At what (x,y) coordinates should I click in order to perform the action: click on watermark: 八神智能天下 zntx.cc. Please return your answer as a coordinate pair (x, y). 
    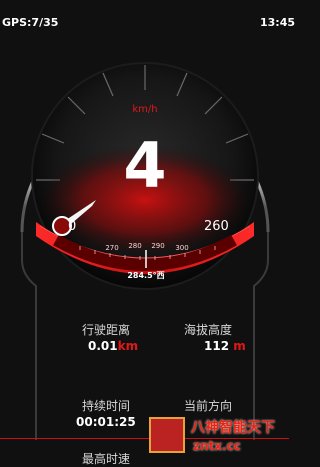
    Looking at the image, I should click on (215, 438).